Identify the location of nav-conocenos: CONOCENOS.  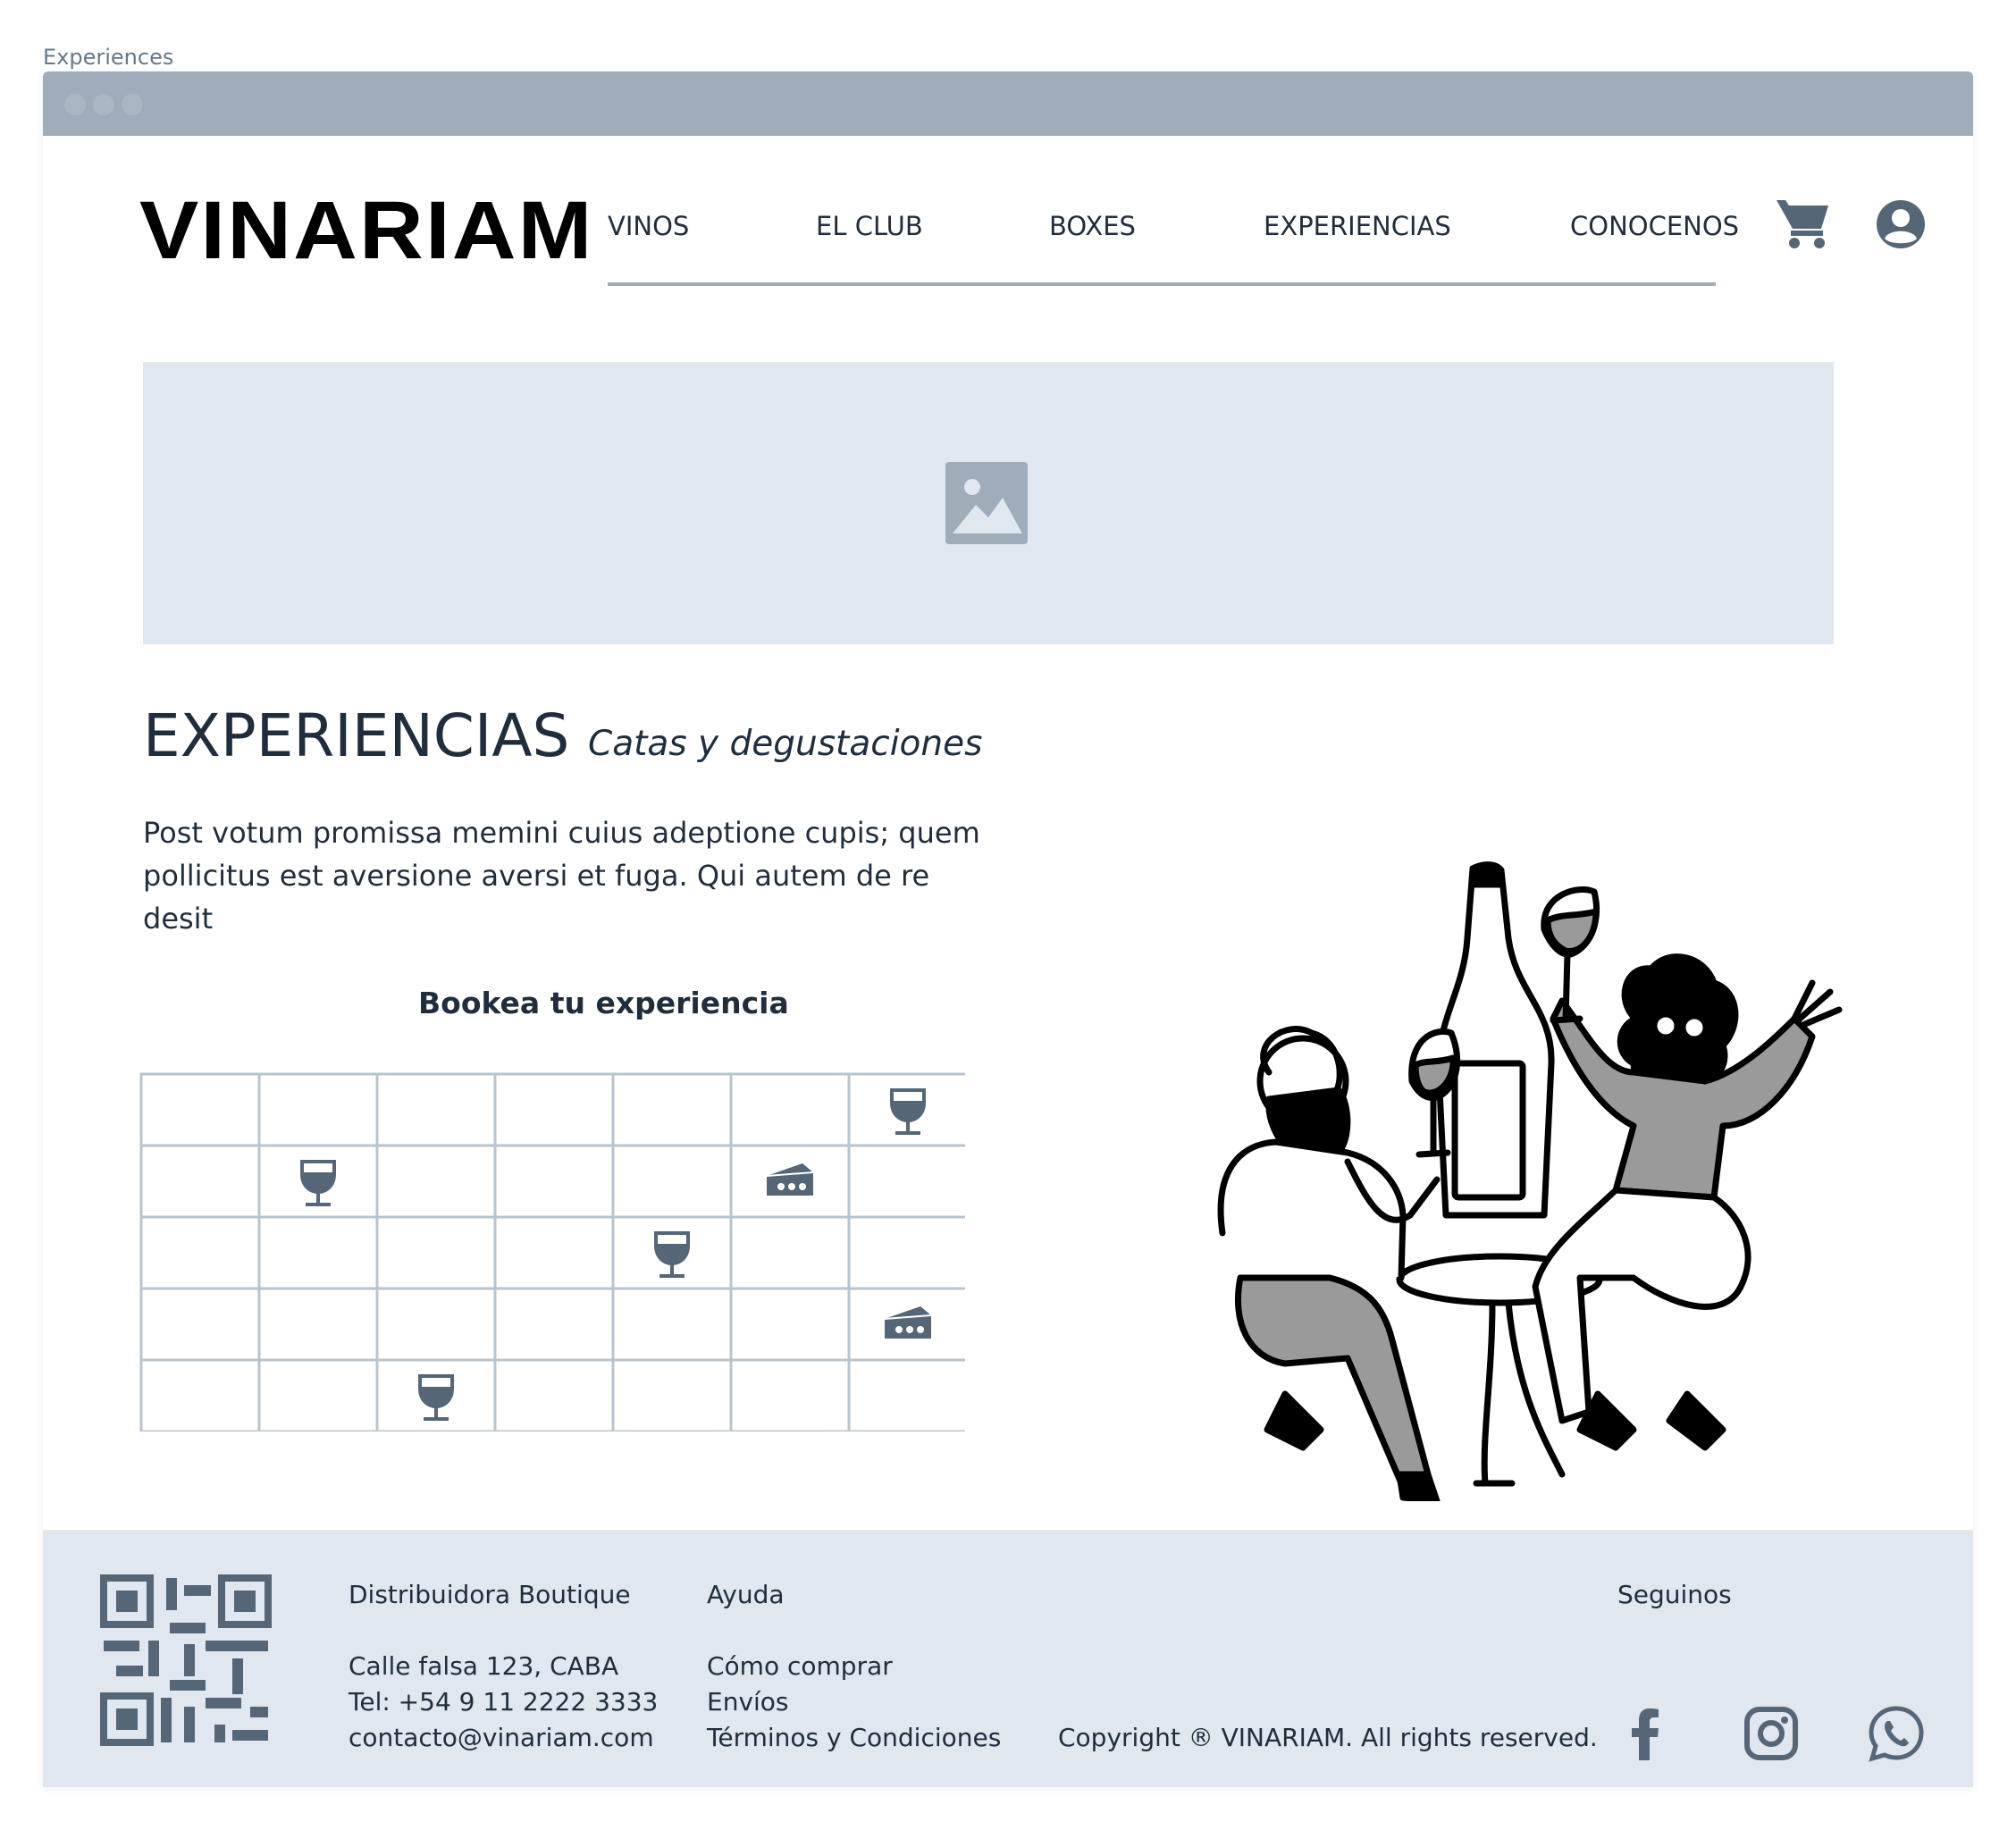
(1654, 226).